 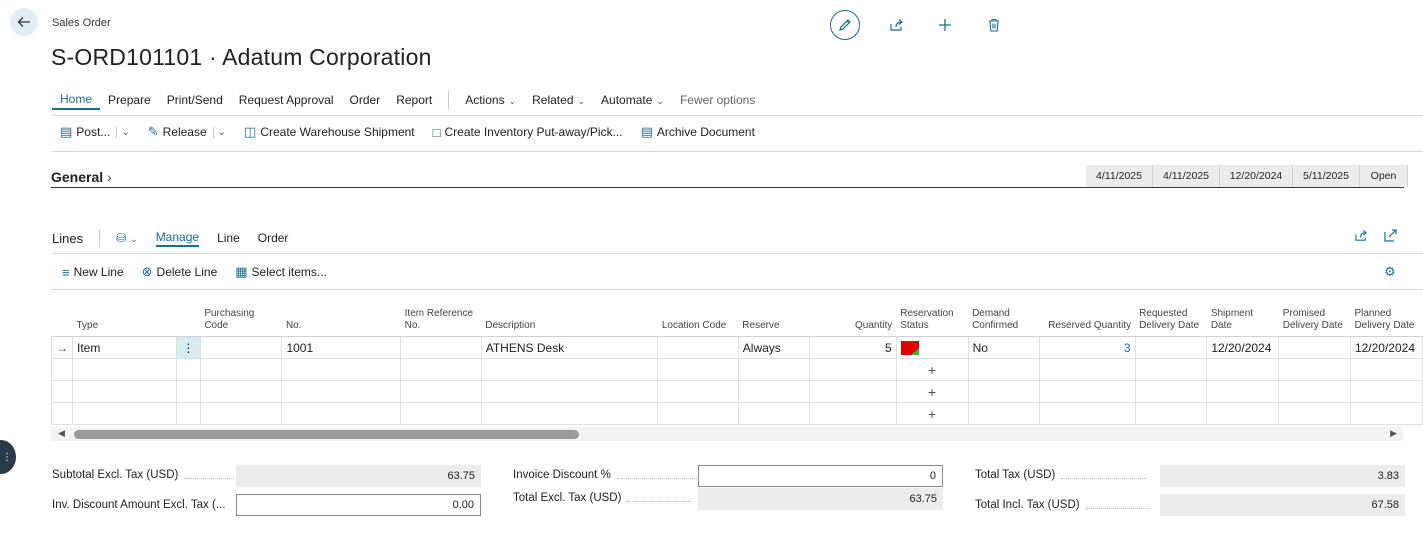 What do you see at coordinates (820, 499) in the screenshot?
I see `total-excl-tax-value: 63.75` at bounding box center [820, 499].